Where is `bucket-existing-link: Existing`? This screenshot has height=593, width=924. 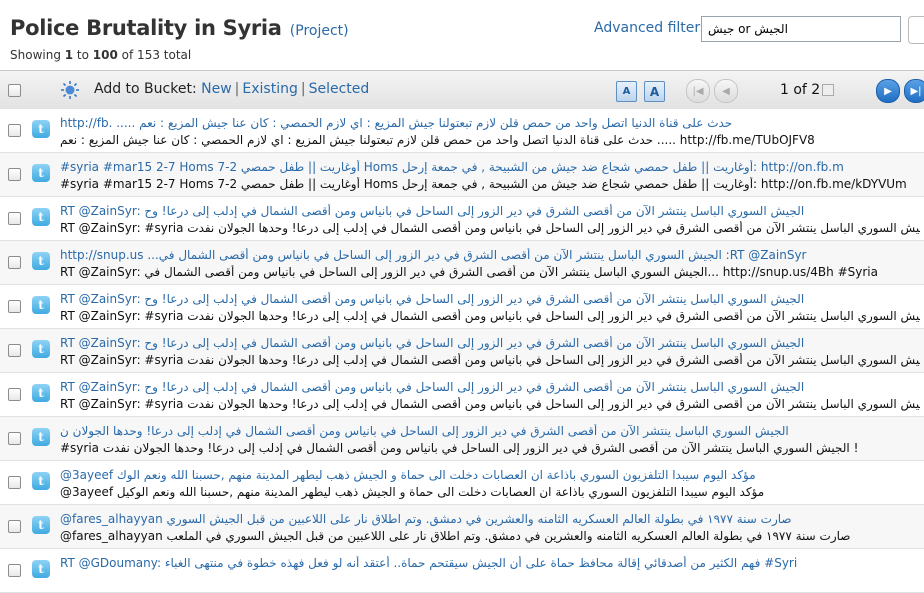 bucket-existing-link: Existing is located at coordinates (269, 89).